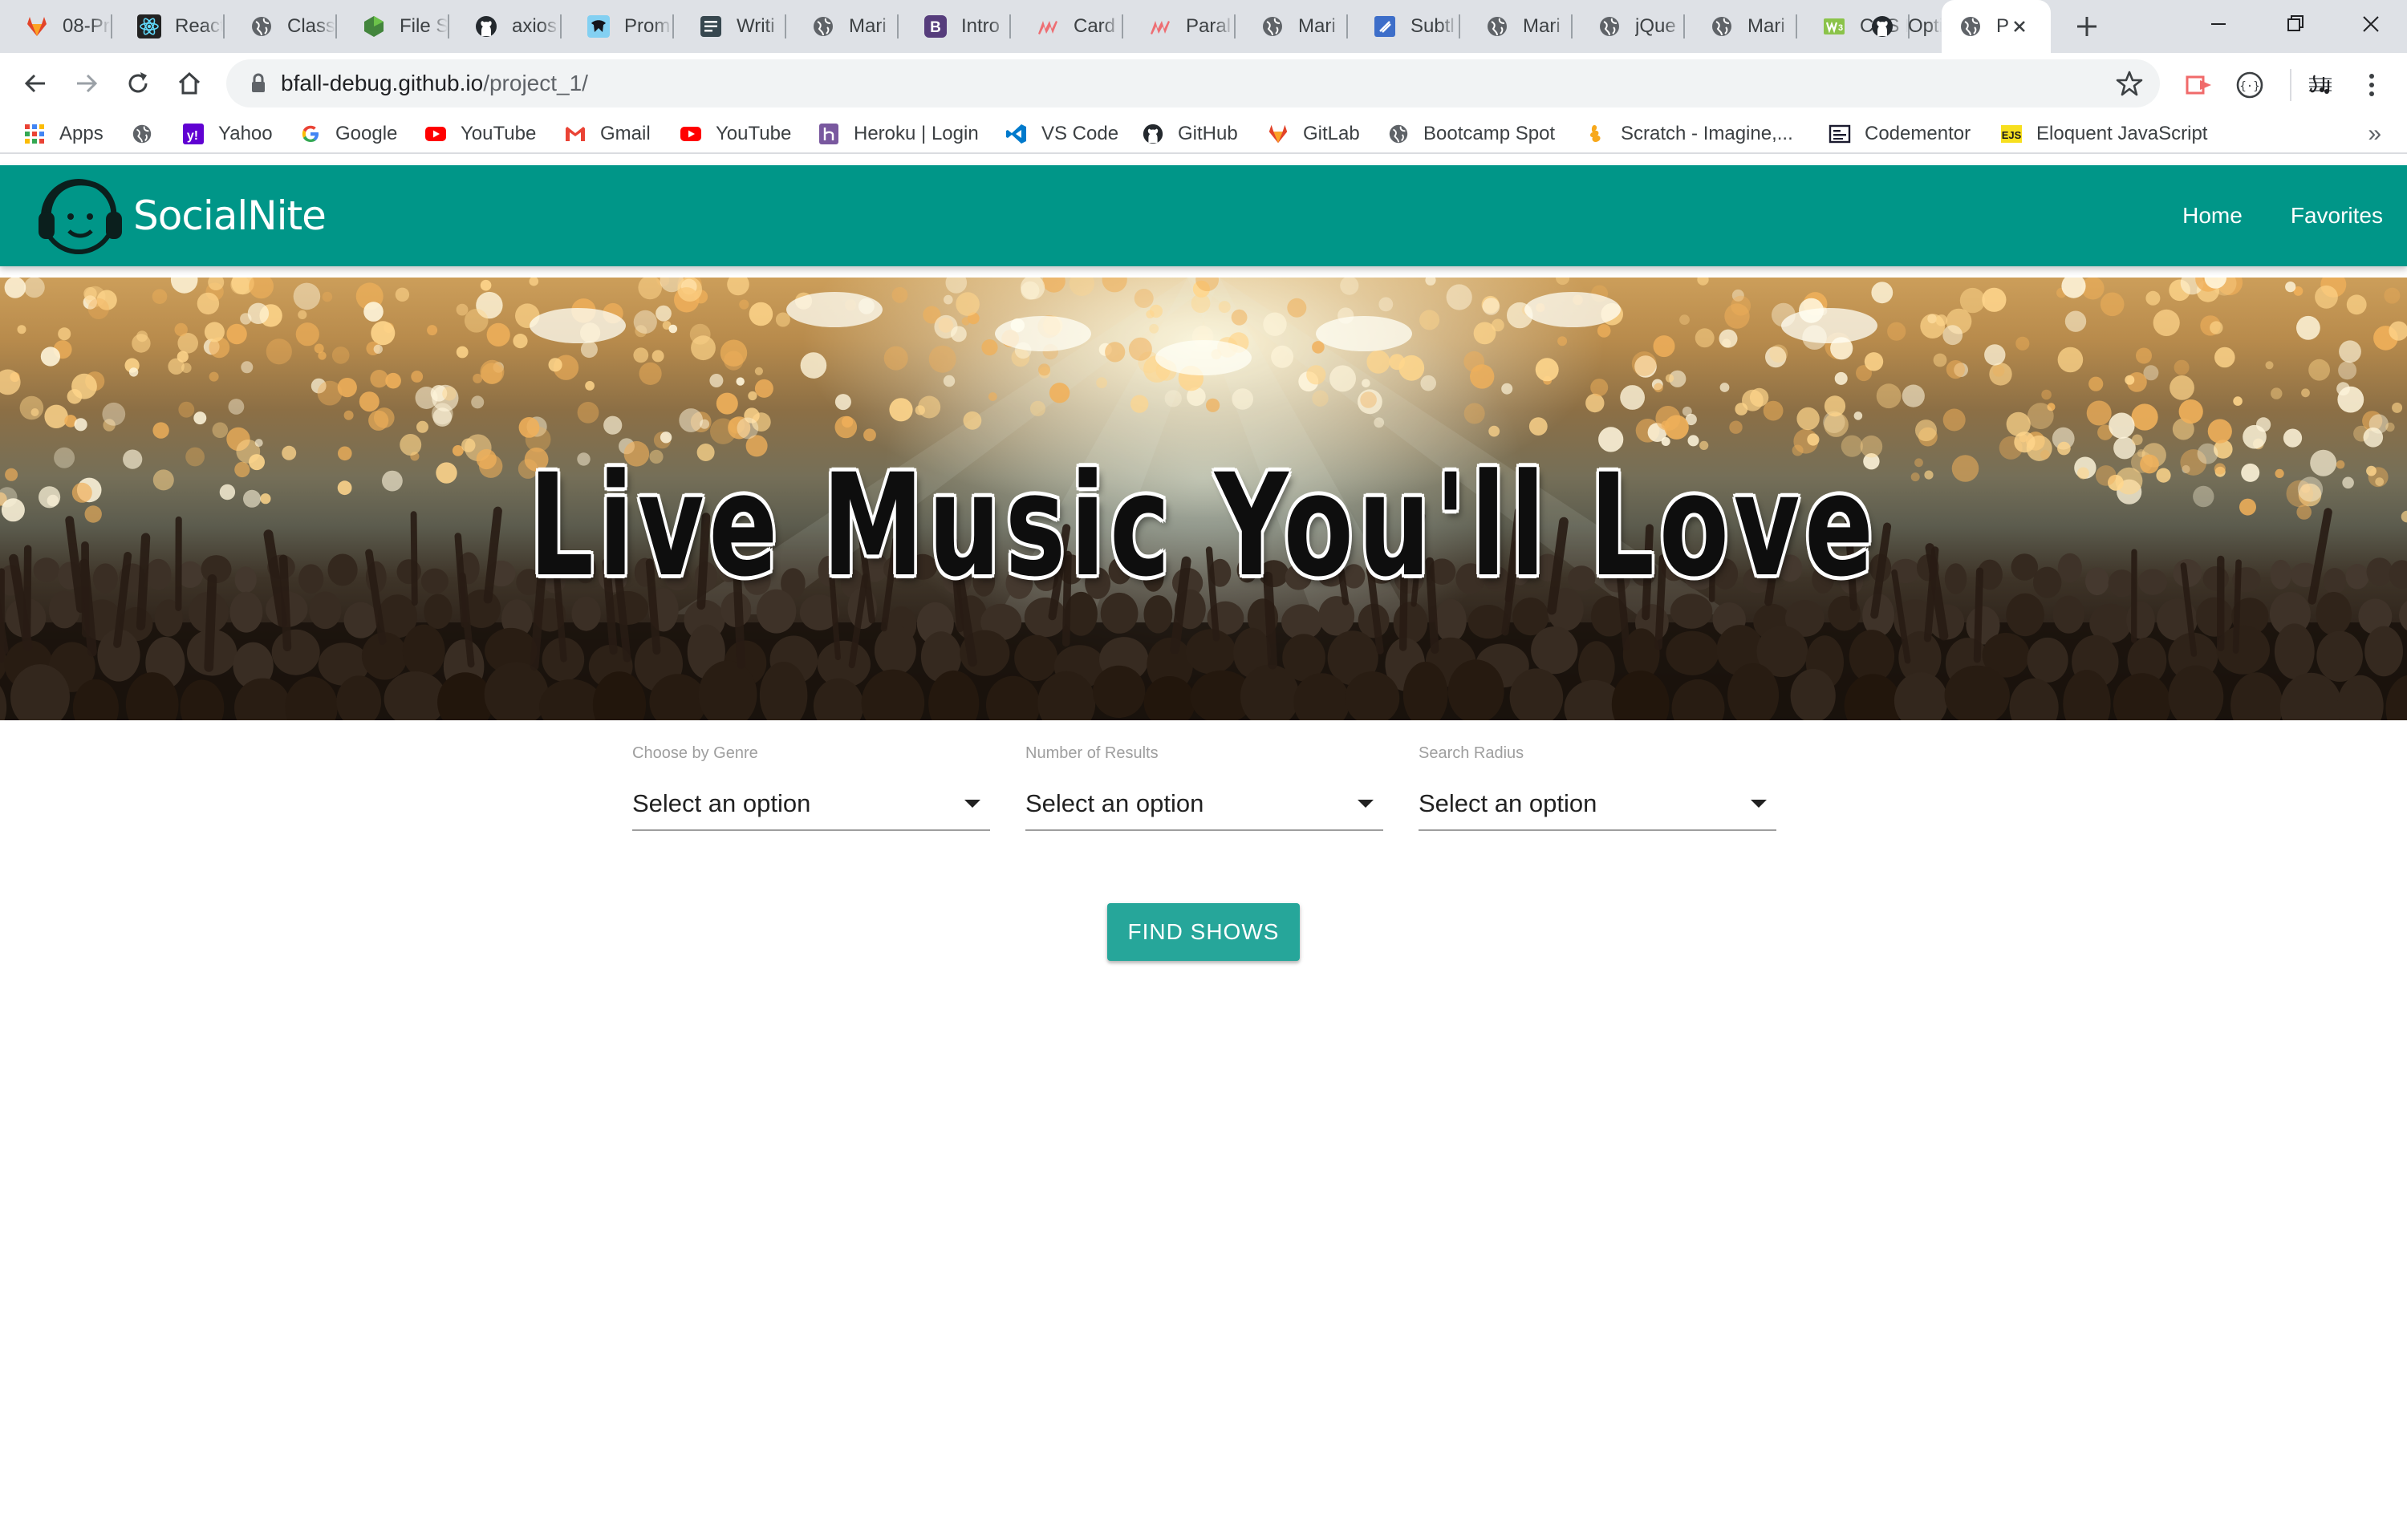 The height and width of the screenshot is (1540, 2407). What do you see at coordinates (1017, 134) in the screenshot?
I see `vscode-icon` at bounding box center [1017, 134].